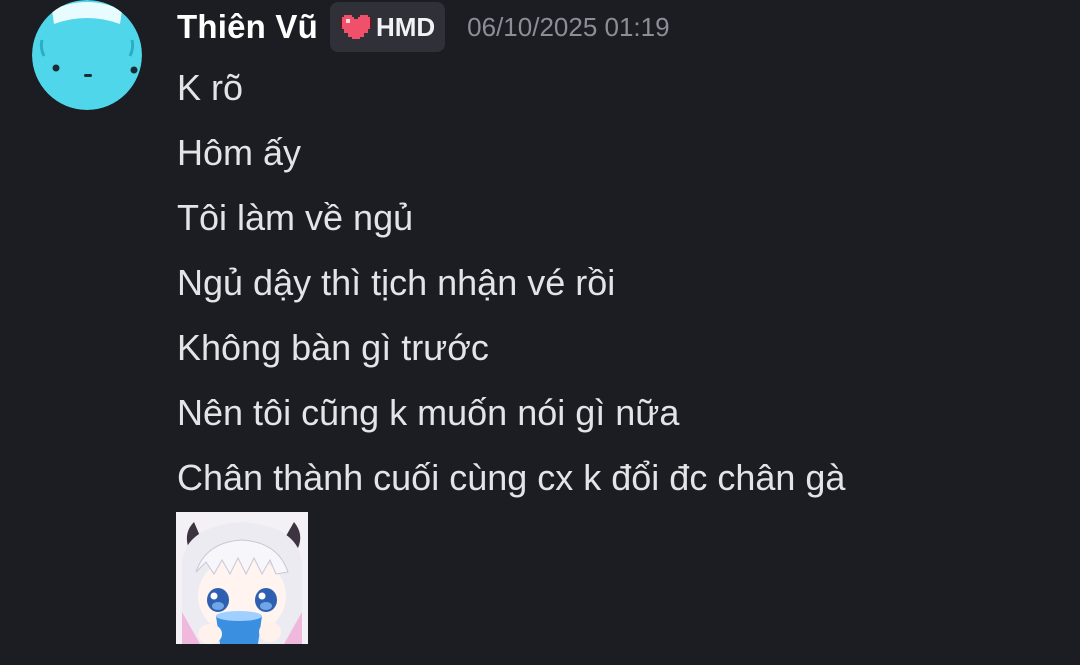 This screenshot has height=665, width=1080. I want to click on message-text: Ngủ dậy thì tịch nhận vé rồi, so click(511, 282).